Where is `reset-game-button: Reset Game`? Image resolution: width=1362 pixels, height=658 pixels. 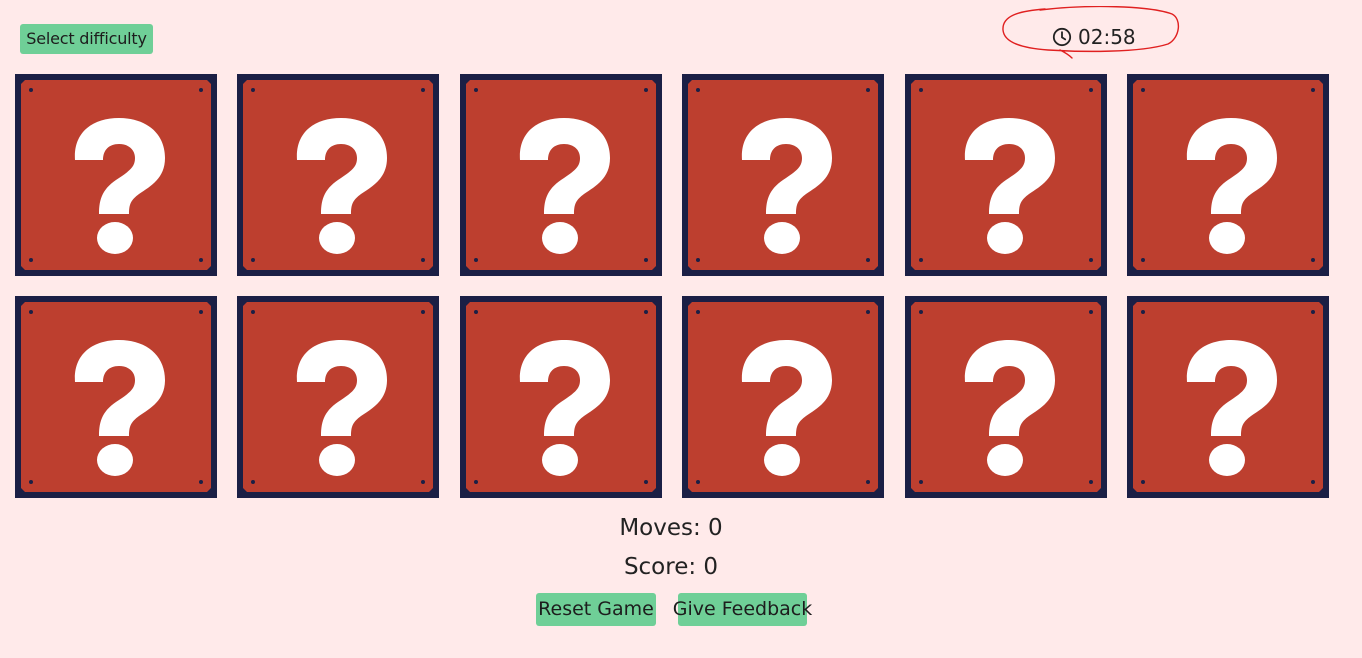
reset-game-button: Reset Game is located at coordinates (596, 609).